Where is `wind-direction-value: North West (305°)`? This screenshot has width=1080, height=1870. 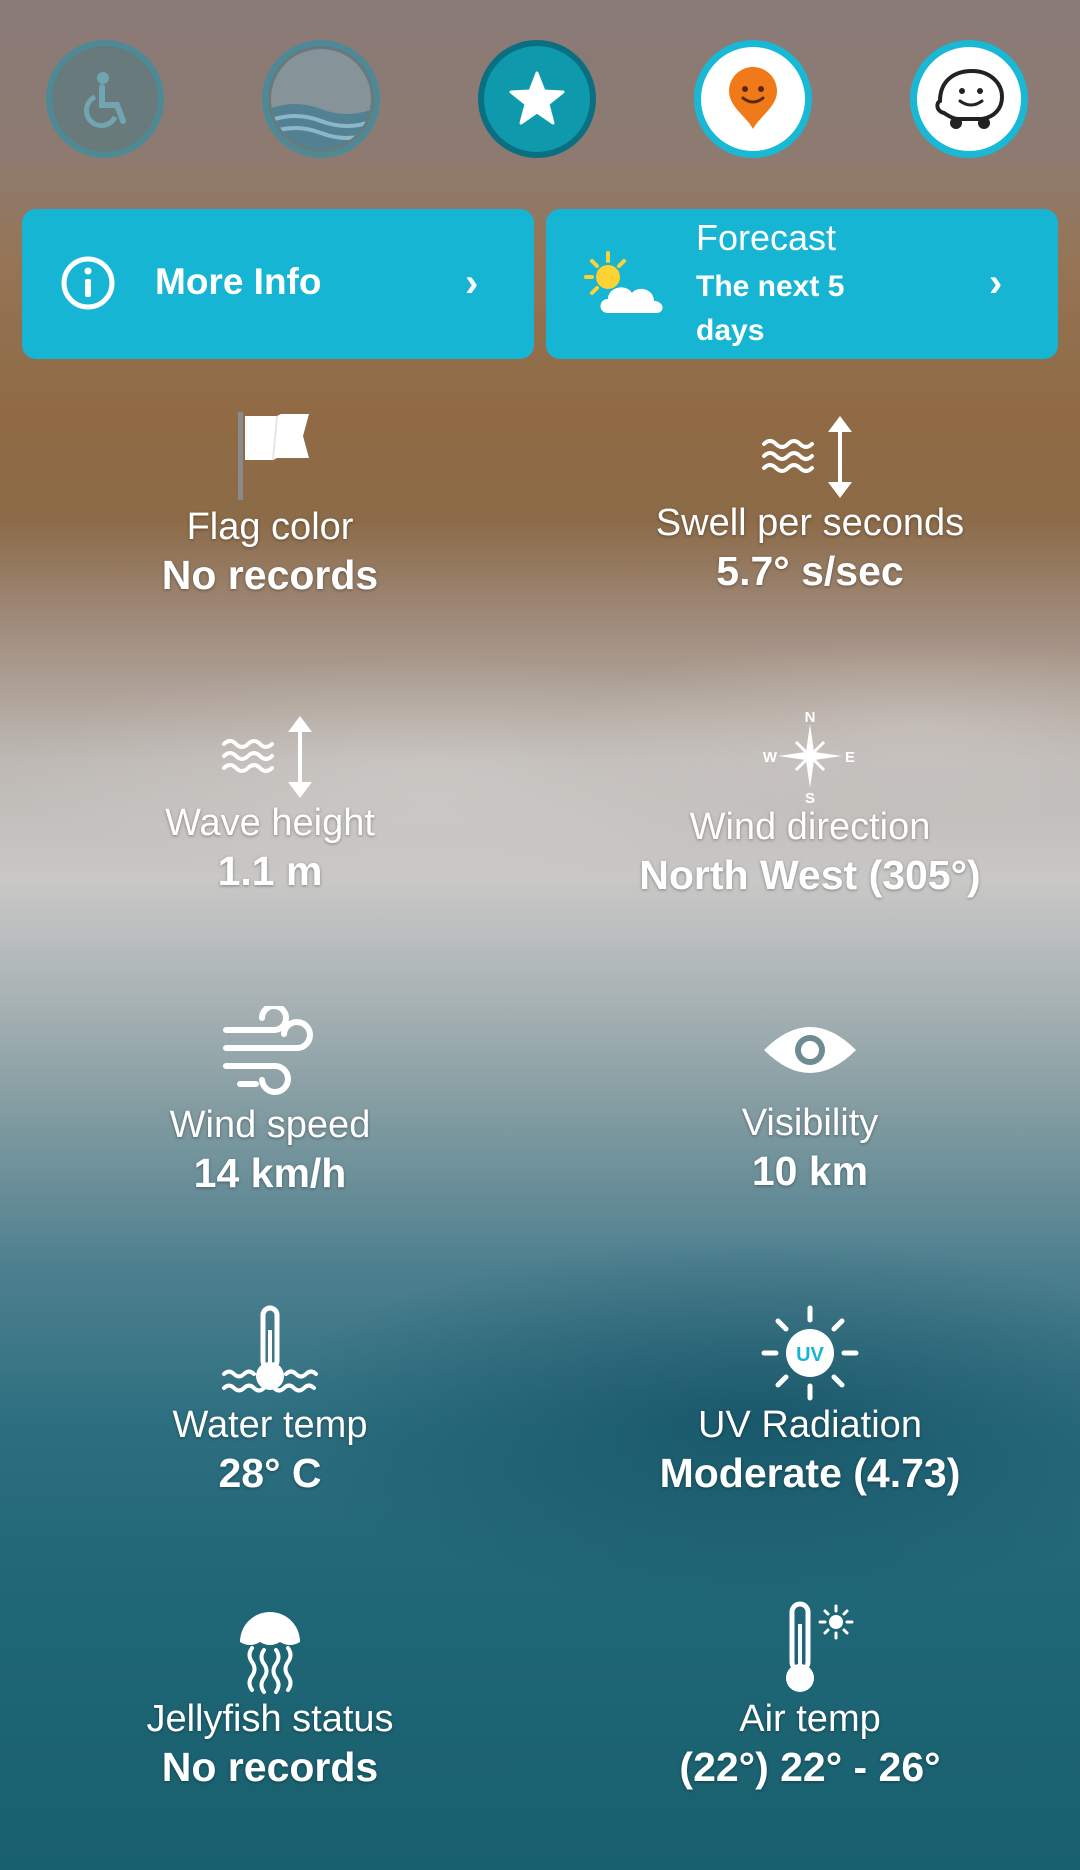
wind-direction-value: North West (305°) is located at coordinates (810, 875).